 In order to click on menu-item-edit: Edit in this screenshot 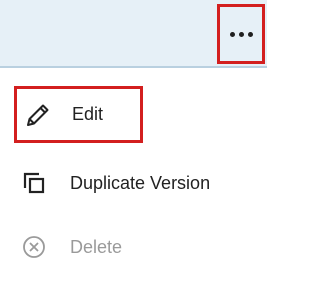, I will do `click(78, 114)`.